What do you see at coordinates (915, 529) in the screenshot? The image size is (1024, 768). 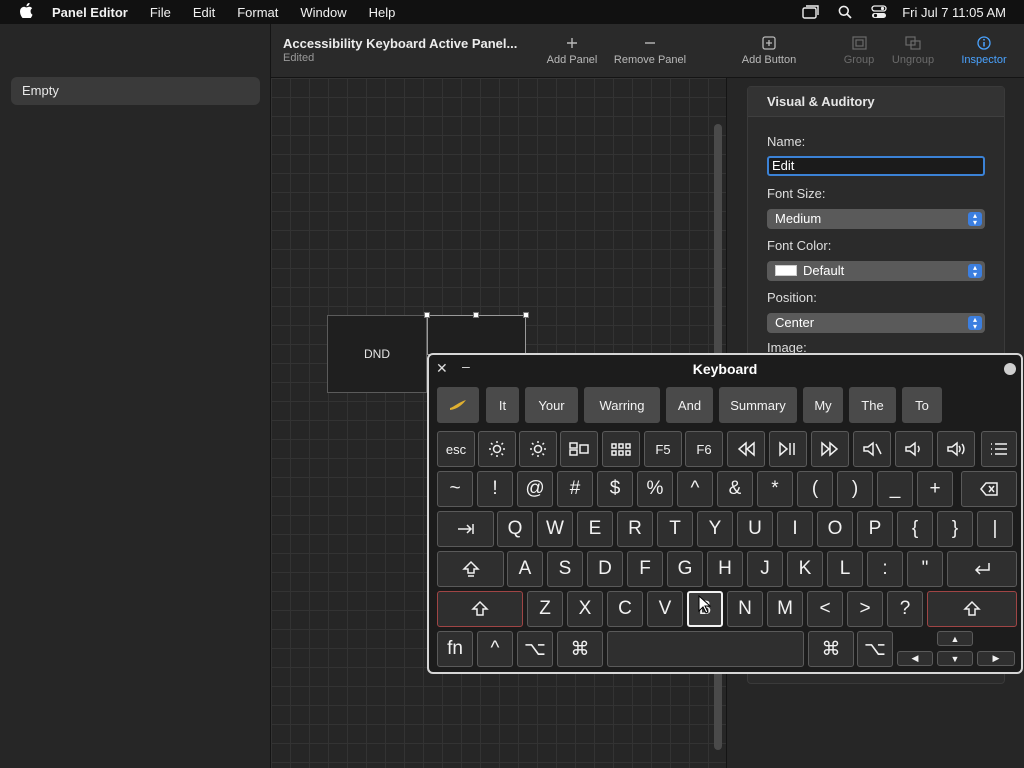 I see `key-sym-10: {` at bounding box center [915, 529].